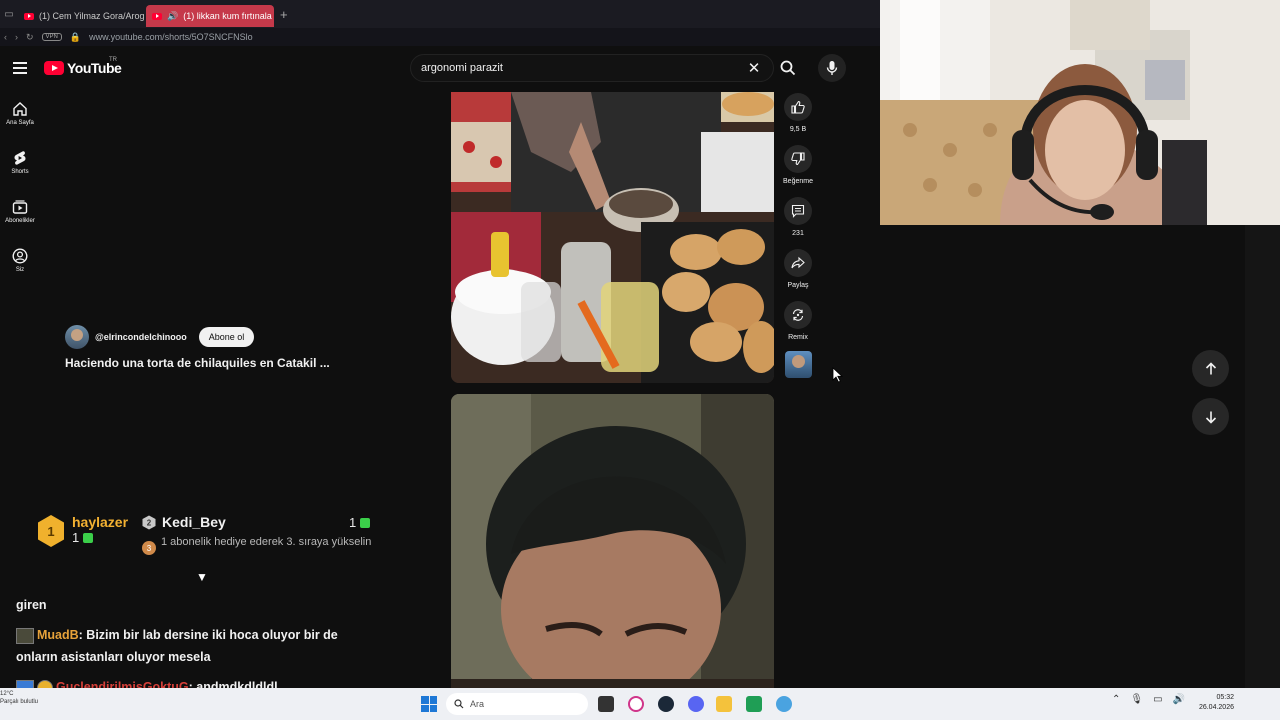  What do you see at coordinates (20, 172) in the screenshot?
I see `nav-label: Shorts` at bounding box center [20, 172].